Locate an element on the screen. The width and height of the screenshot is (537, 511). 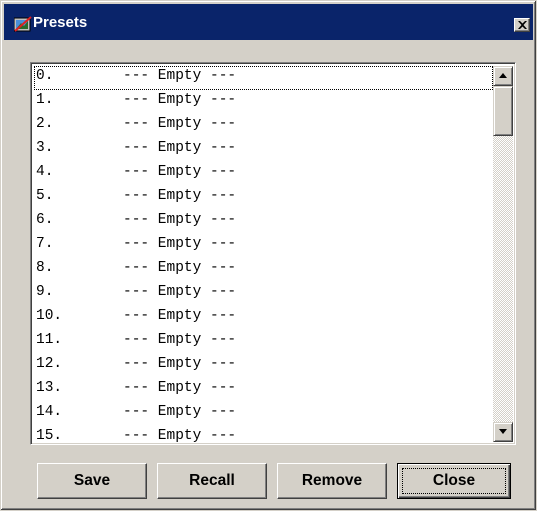
preset-number: 6. is located at coordinates (45, 220).